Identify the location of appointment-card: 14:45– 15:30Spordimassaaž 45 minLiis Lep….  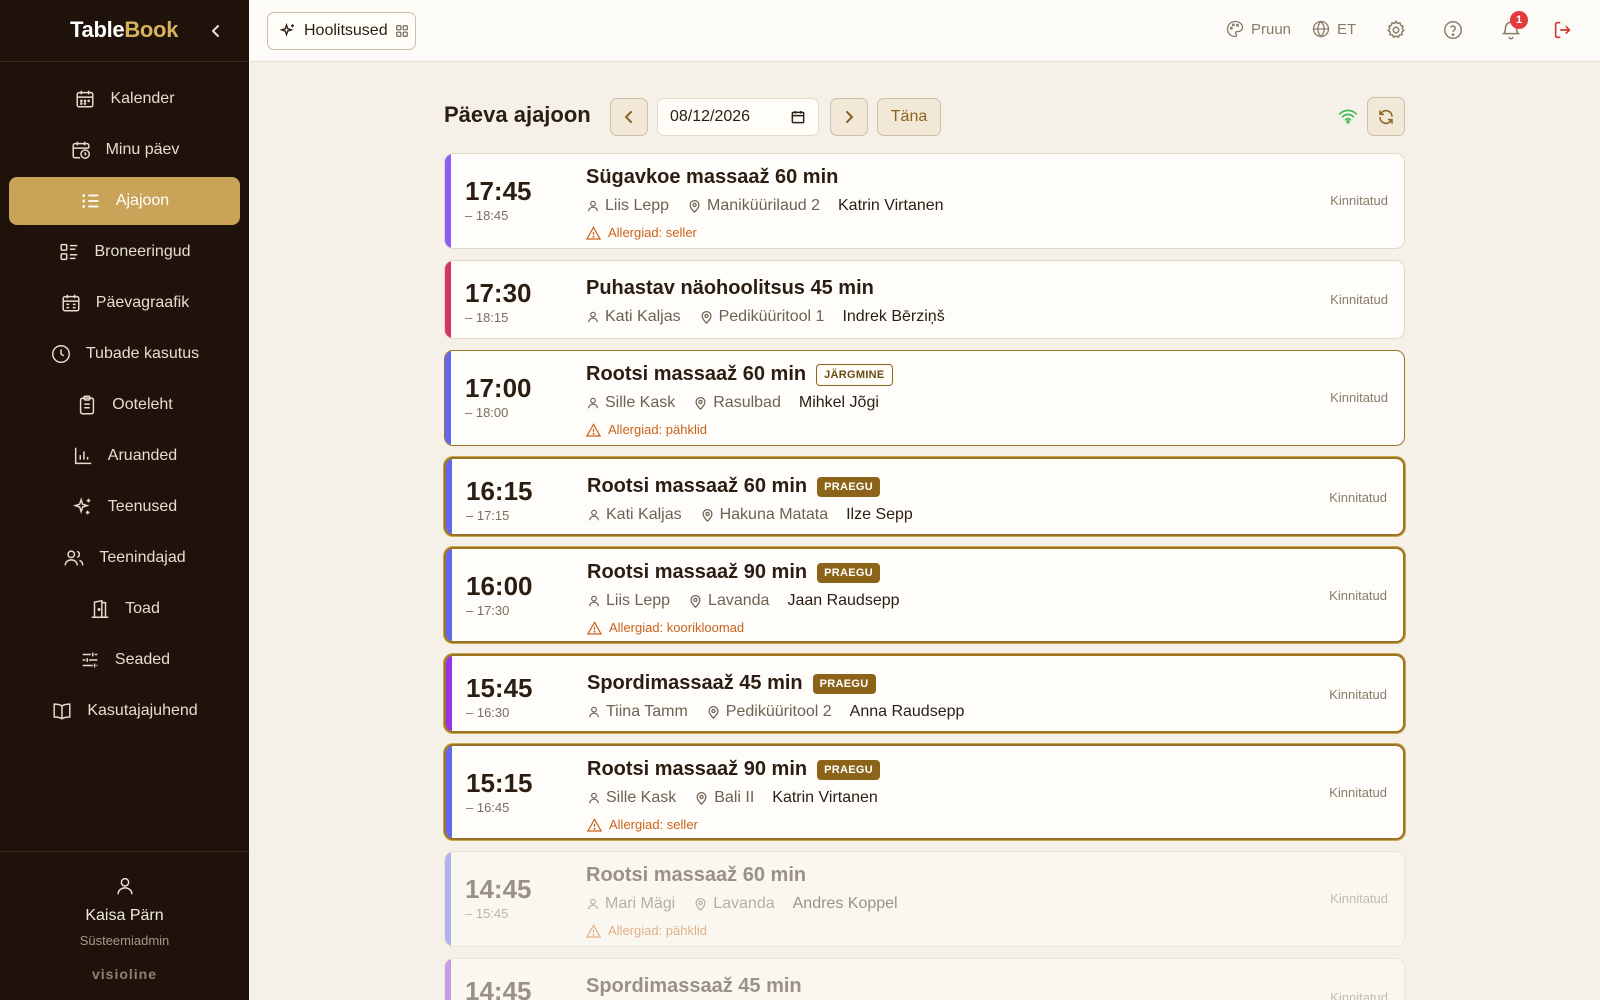
(924, 979).